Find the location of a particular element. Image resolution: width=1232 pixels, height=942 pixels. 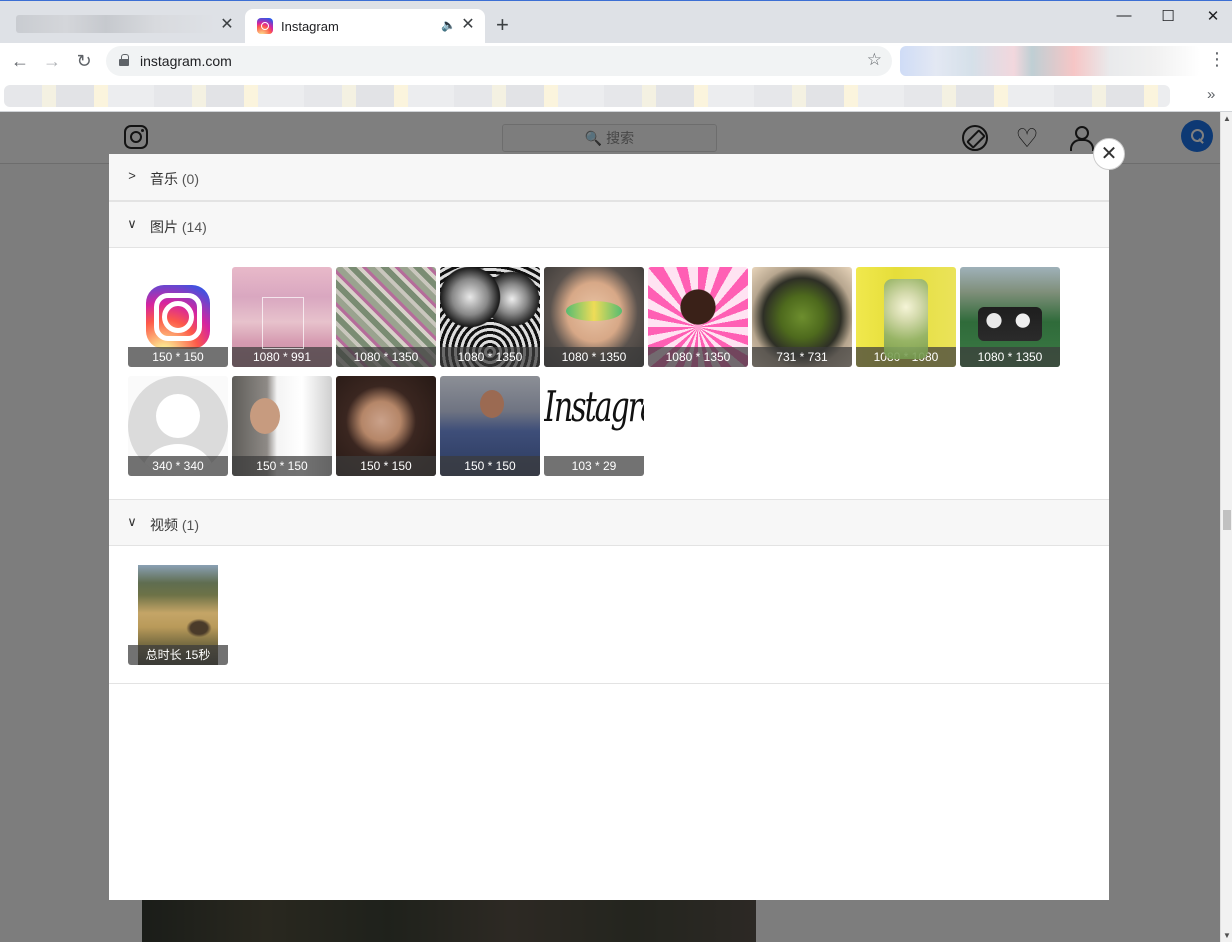

reload-icon: ↻ is located at coordinates (84, 61).